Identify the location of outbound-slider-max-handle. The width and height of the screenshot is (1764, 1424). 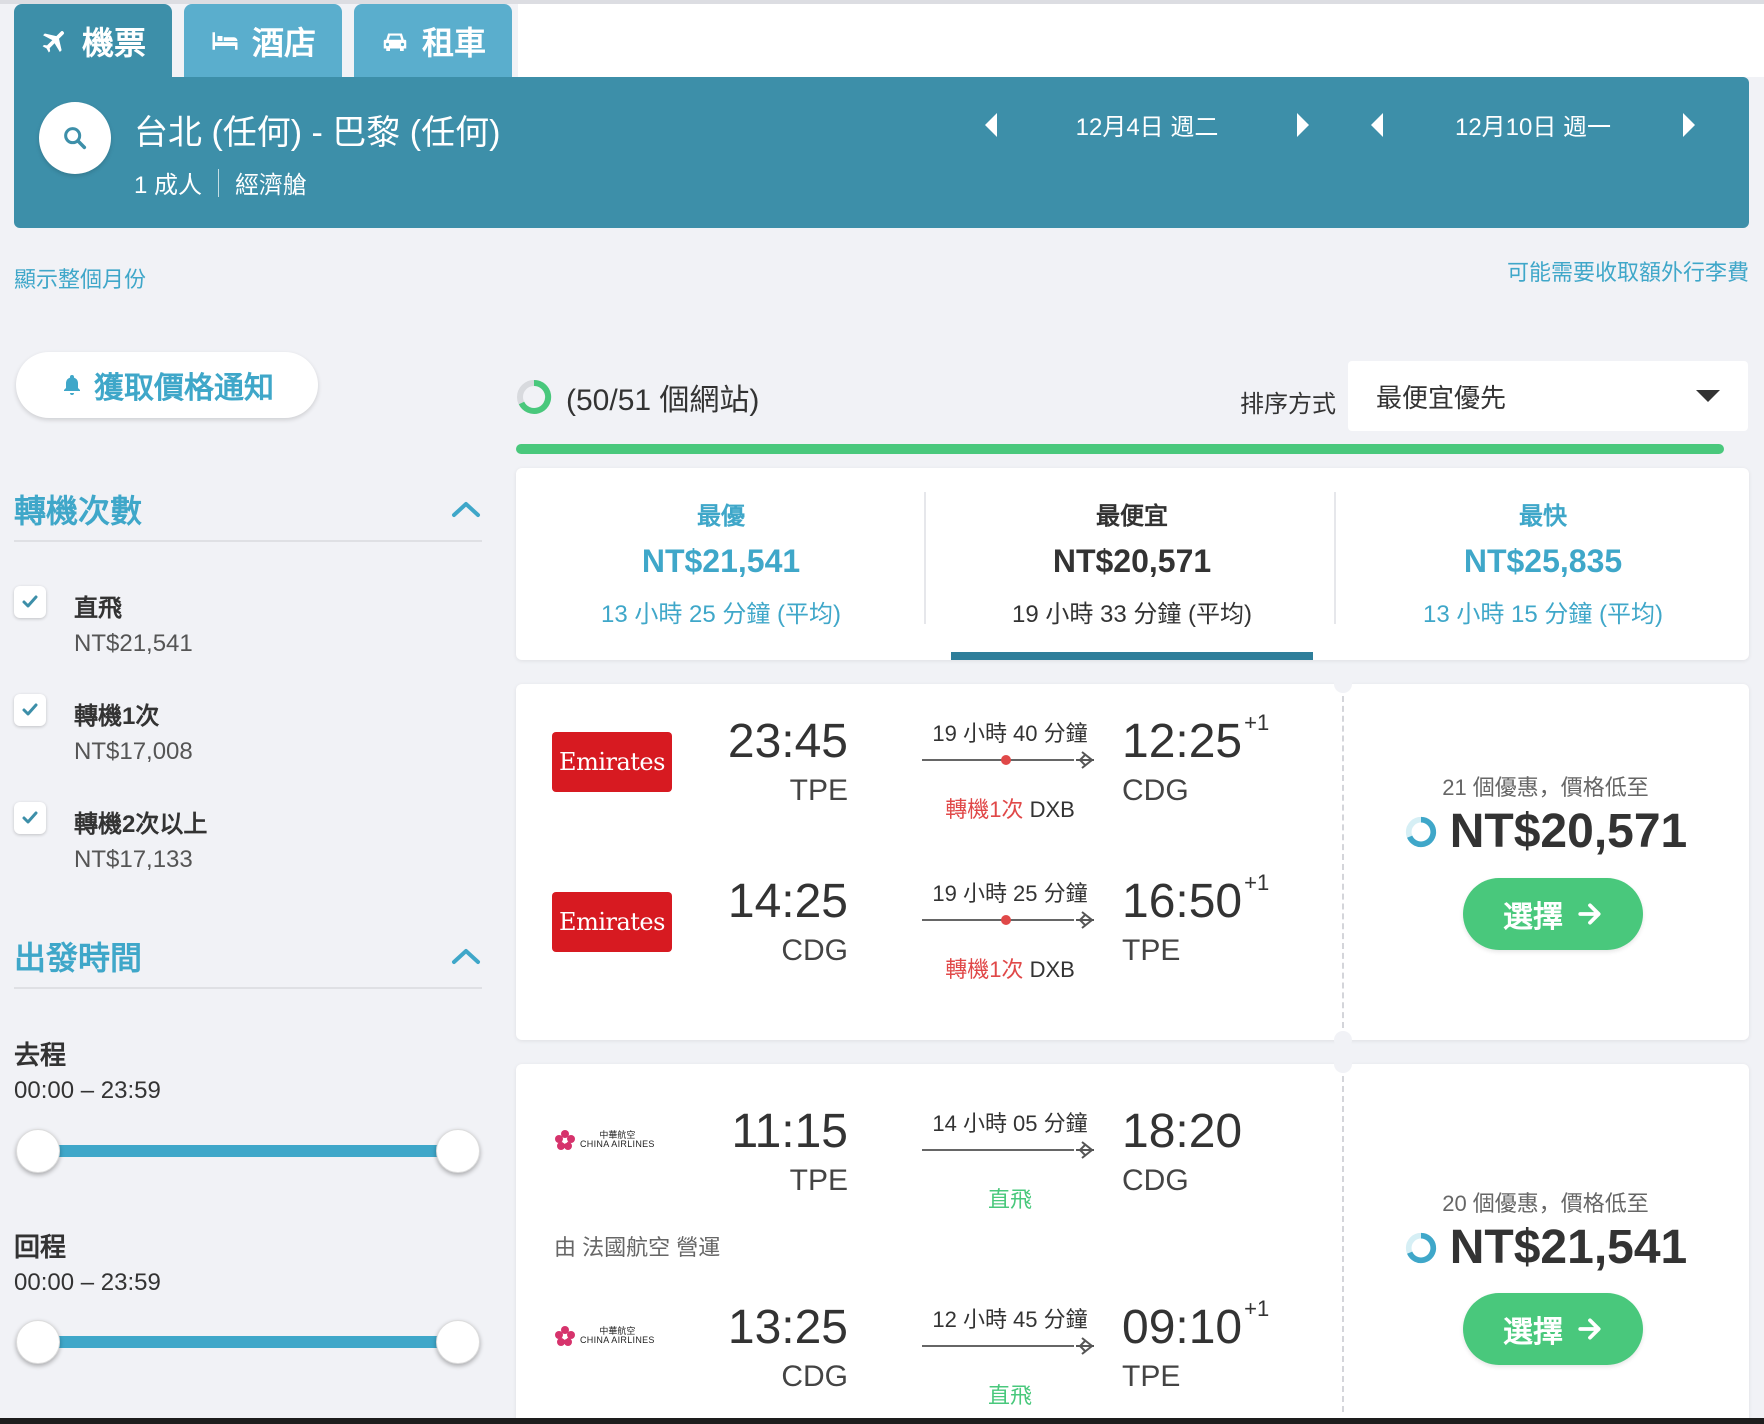
(458, 1151).